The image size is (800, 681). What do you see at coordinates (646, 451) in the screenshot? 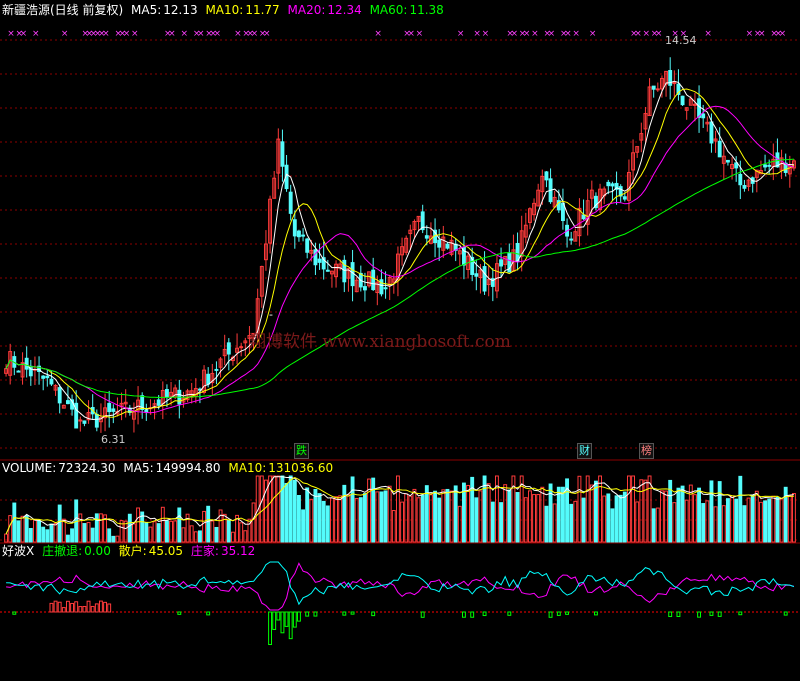
I see `event-list-tag: 榜` at bounding box center [646, 451].